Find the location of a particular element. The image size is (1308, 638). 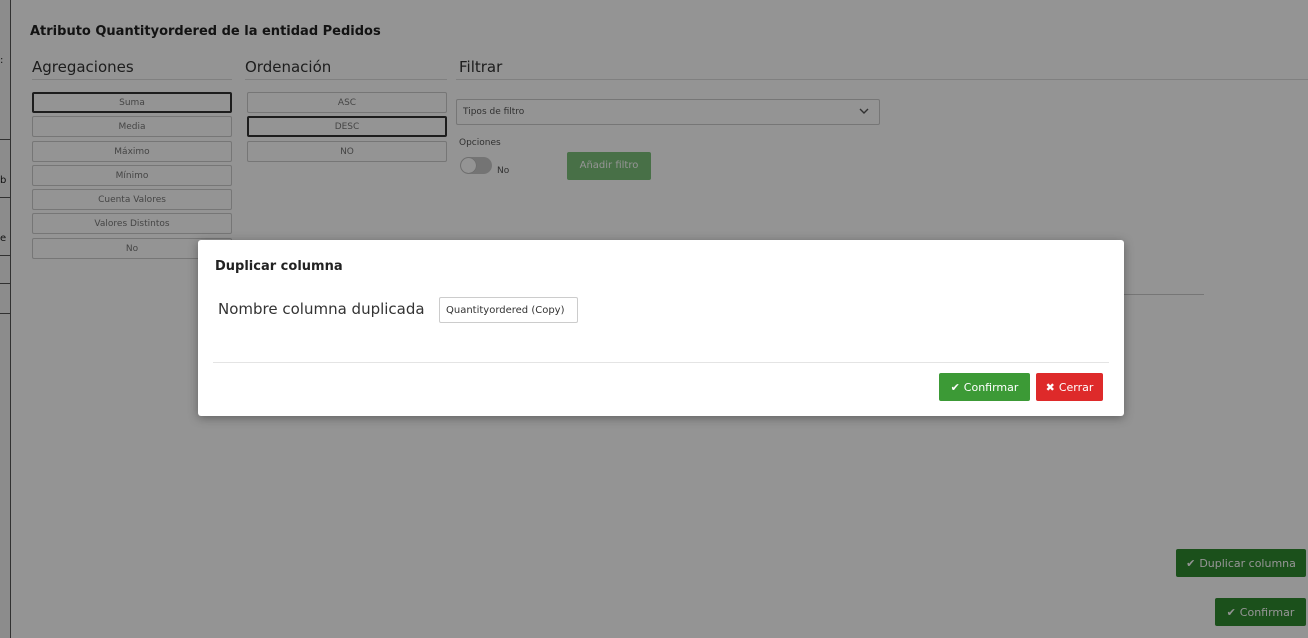

dialog-title: Duplicar columna is located at coordinates (279, 266).